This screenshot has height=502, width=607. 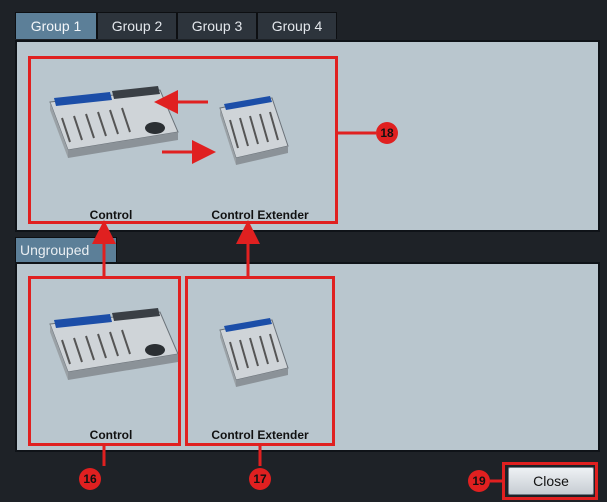 I want to click on callout-badge-19: 19, so click(x=479, y=481).